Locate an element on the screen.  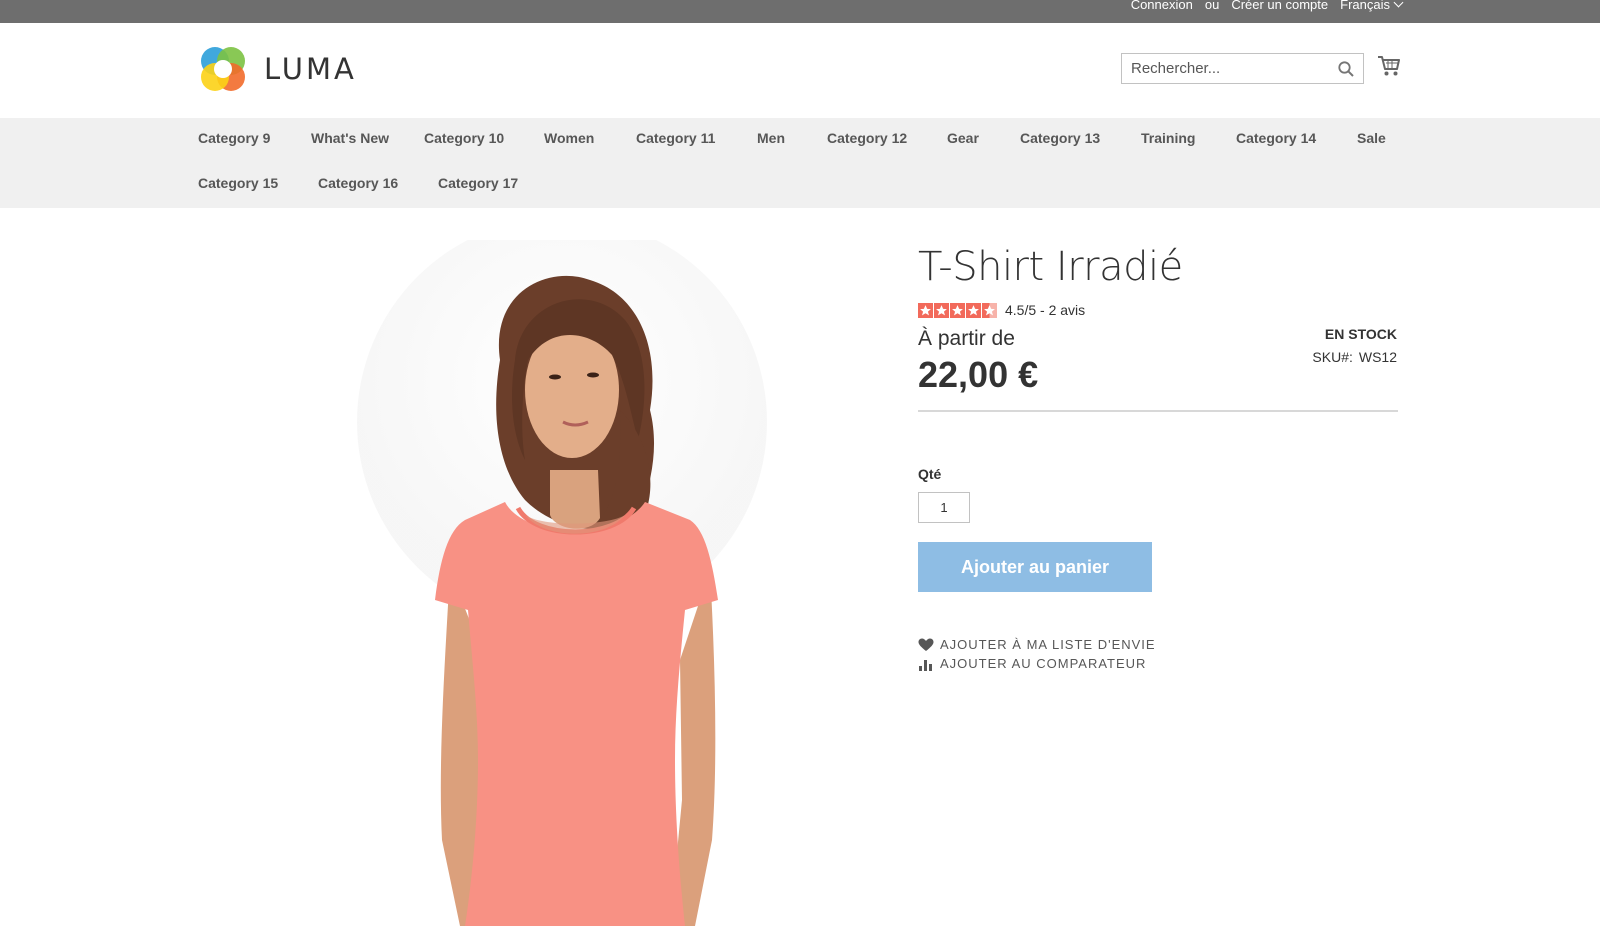
half-star-icon is located at coordinates (989, 310).